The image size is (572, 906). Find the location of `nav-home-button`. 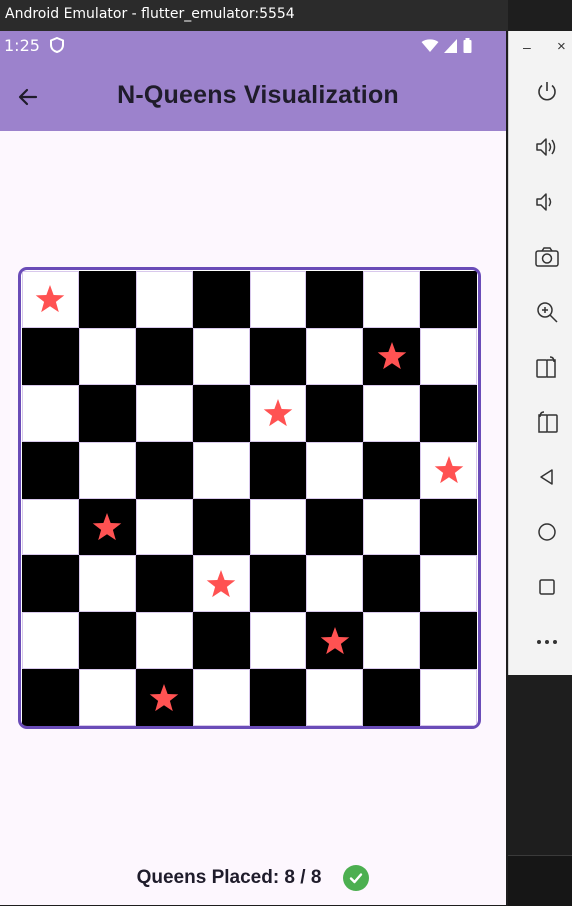

nav-home-button is located at coordinates (547, 532).